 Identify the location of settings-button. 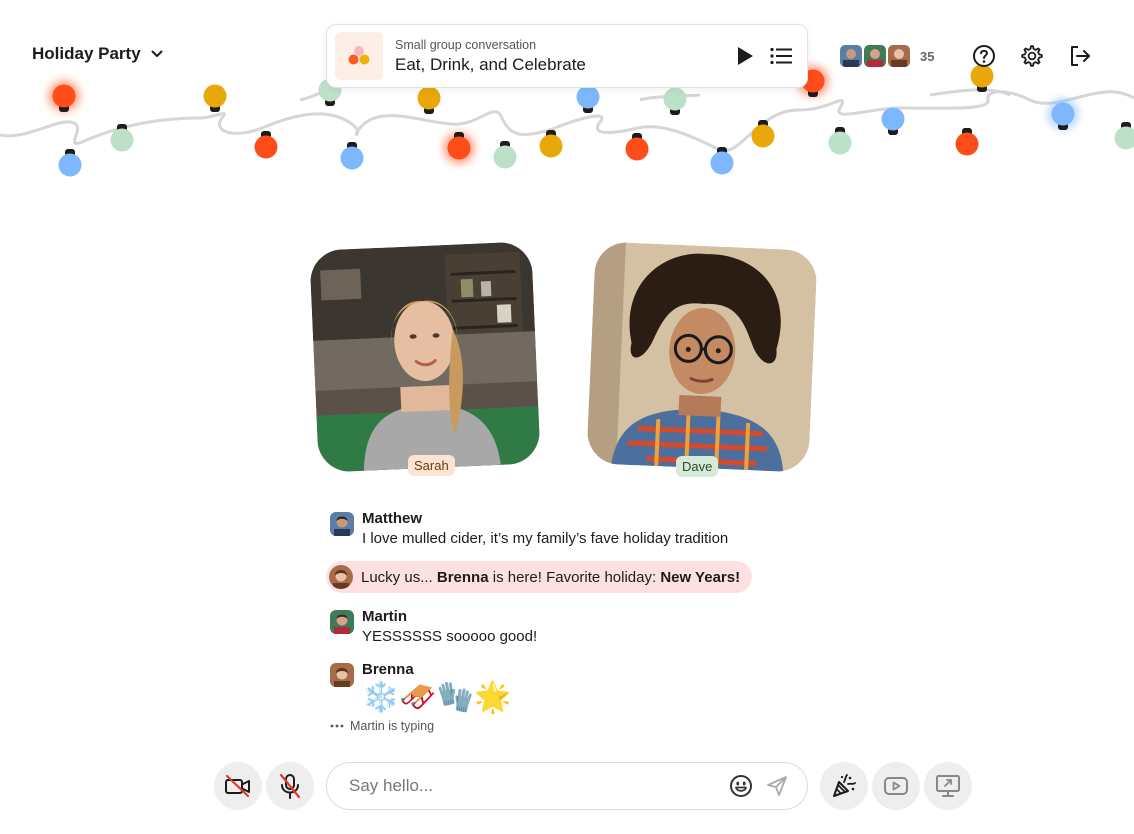
(1032, 56).